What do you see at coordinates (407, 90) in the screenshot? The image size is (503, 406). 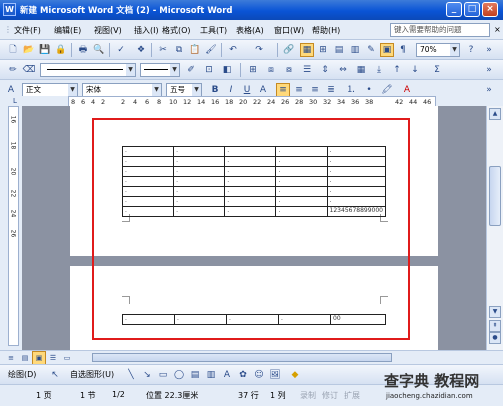 I see `font-color-icon: A` at bounding box center [407, 90].